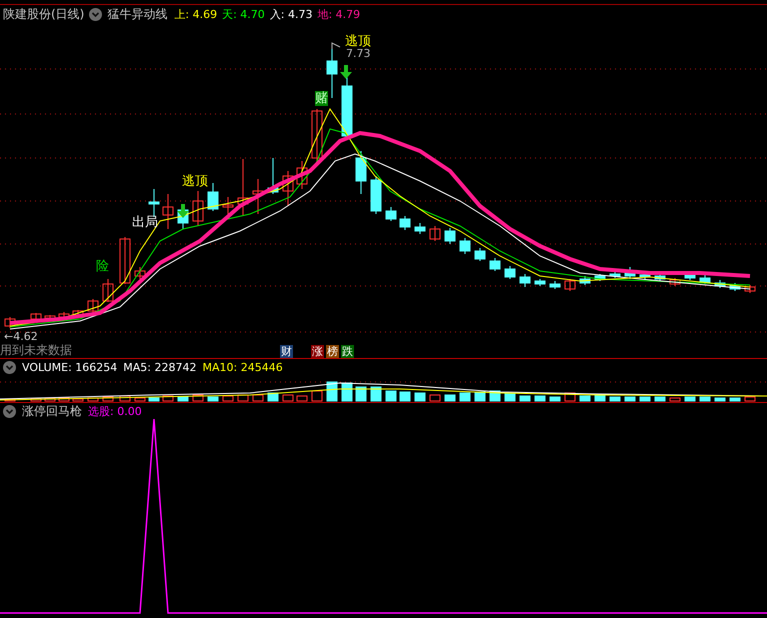  What do you see at coordinates (137, 14) in the screenshot?
I see `indicator-name: 猛牛异动线` at bounding box center [137, 14].